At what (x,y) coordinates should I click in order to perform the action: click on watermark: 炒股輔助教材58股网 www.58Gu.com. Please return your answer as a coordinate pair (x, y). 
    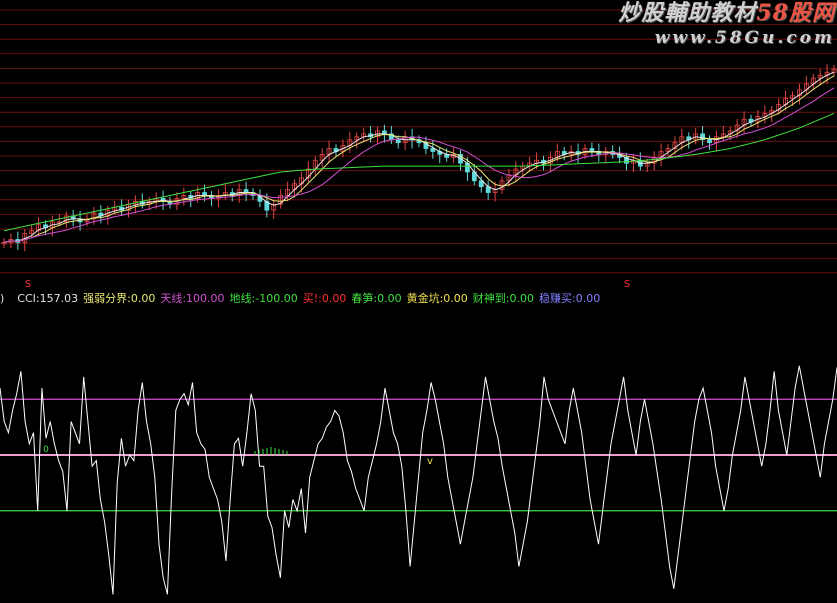
    Looking at the image, I should click on (717, 24).